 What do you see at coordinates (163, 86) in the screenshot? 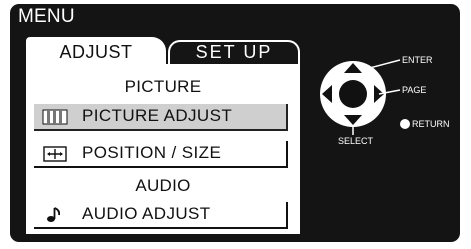
I see `section-heading-picture: PICTURE` at bounding box center [163, 86].